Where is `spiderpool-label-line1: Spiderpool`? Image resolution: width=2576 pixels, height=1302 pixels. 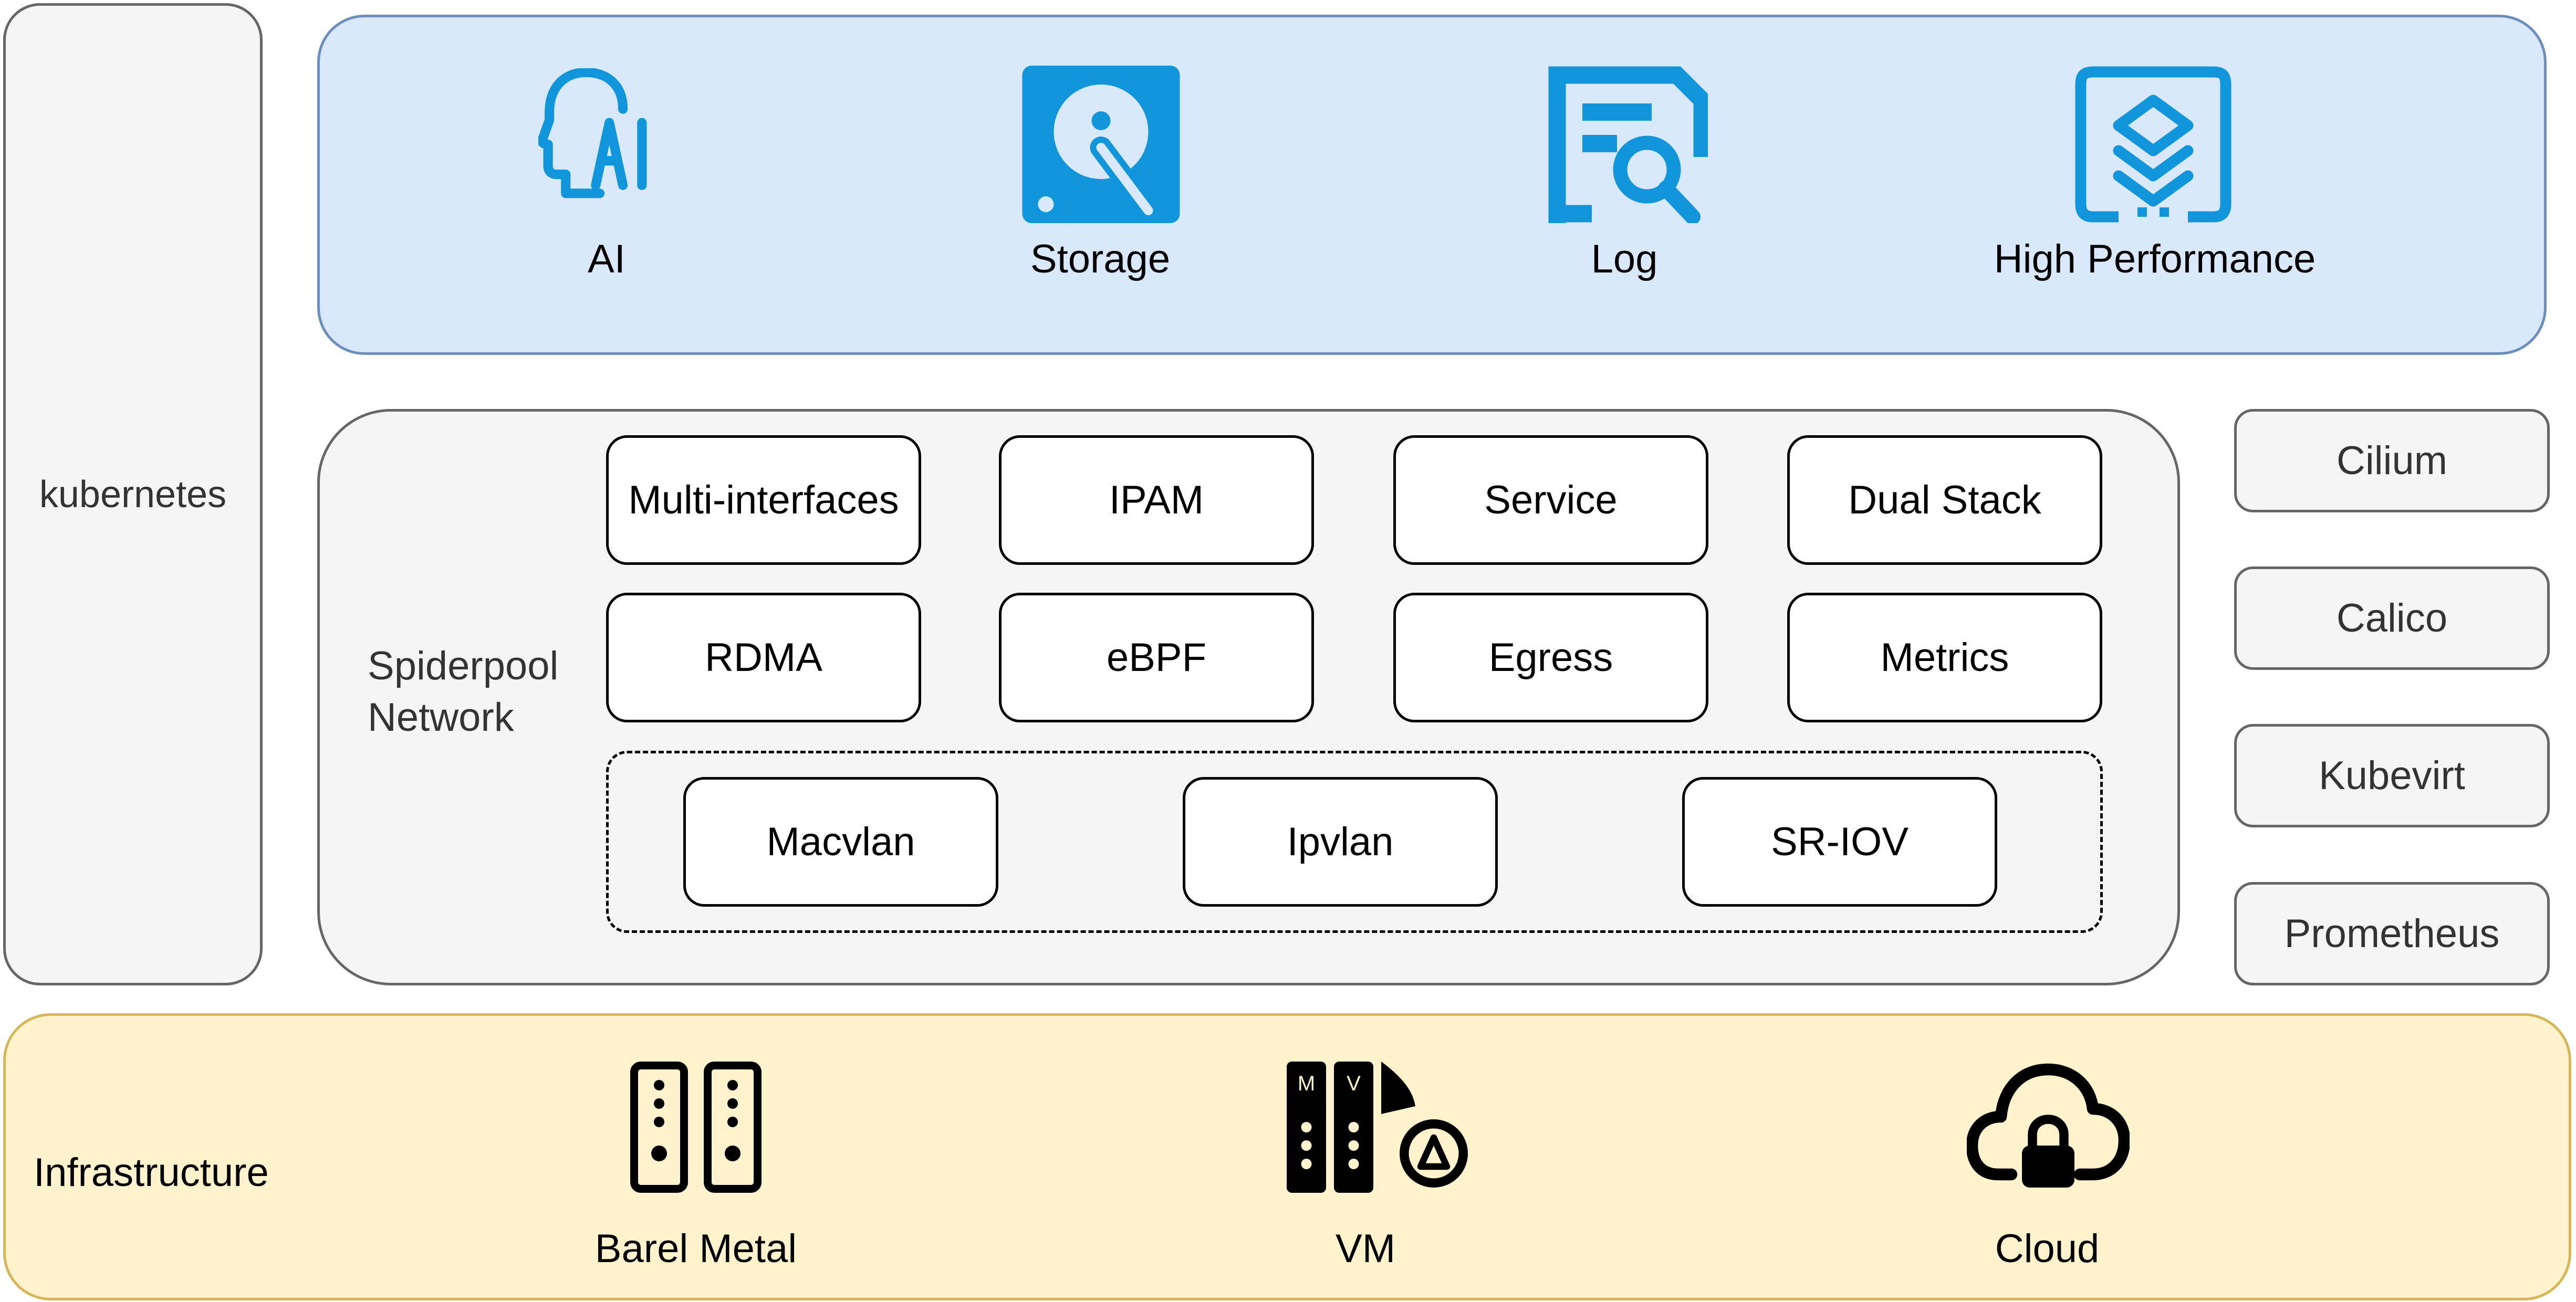 spiderpool-label-line1: Spiderpool is located at coordinates (463, 666).